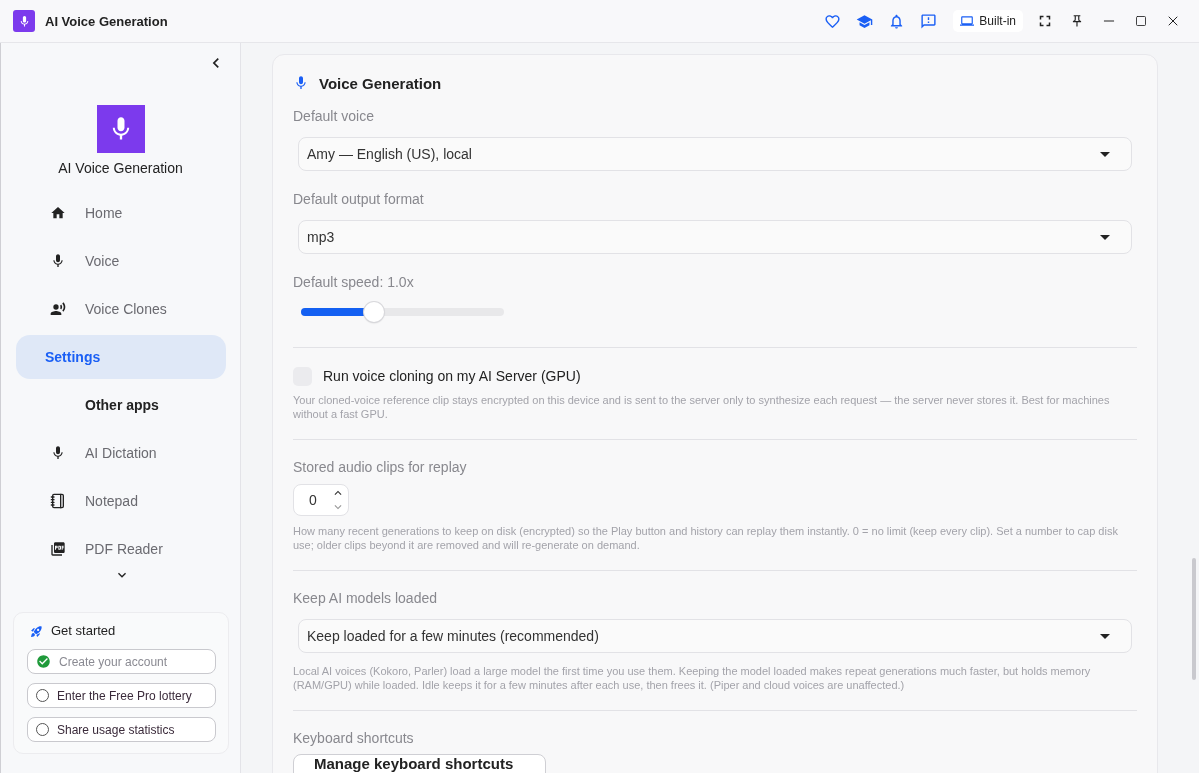 Image resolution: width=1199 pixels, height=773 pixels. I want to click on laptop-icon, so click(967, 21).